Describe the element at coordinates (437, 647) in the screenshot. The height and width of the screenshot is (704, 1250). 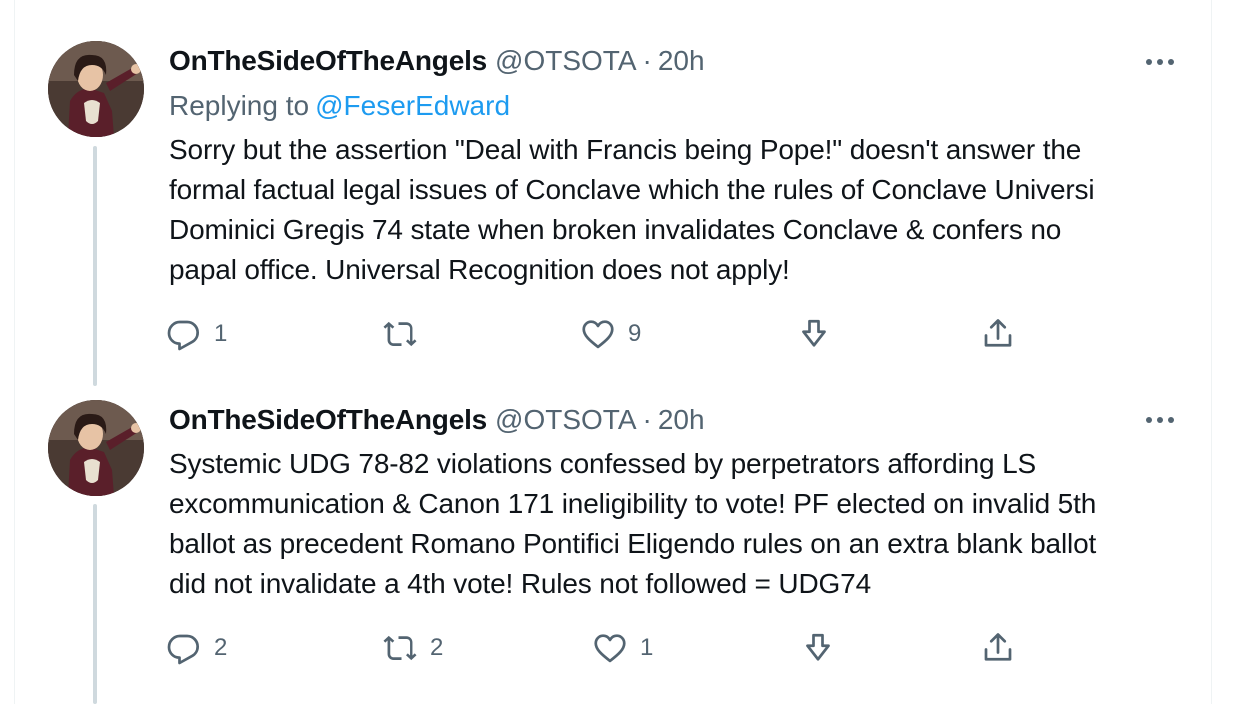
I see `retweet-count: 2` at that location.